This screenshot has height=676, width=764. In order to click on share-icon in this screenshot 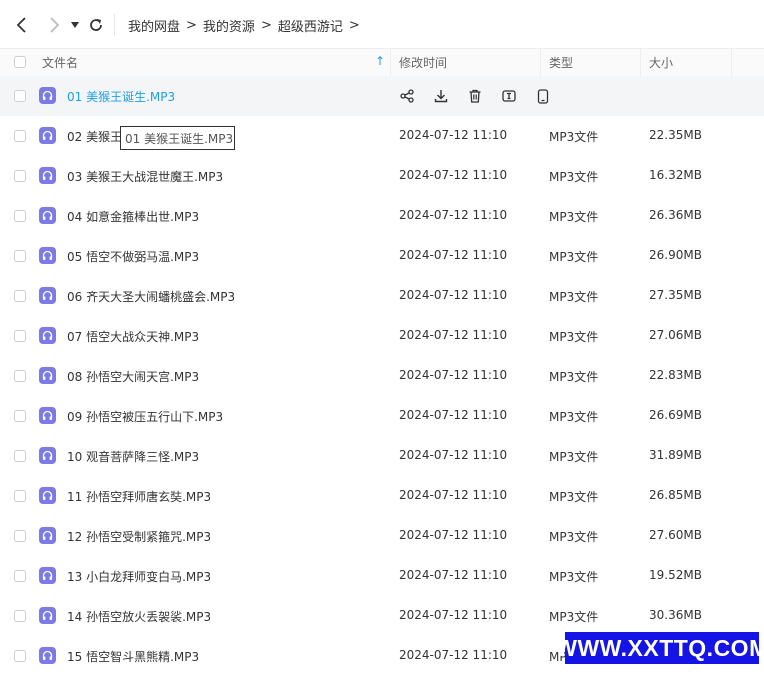, I will do `click(407, 96)`.